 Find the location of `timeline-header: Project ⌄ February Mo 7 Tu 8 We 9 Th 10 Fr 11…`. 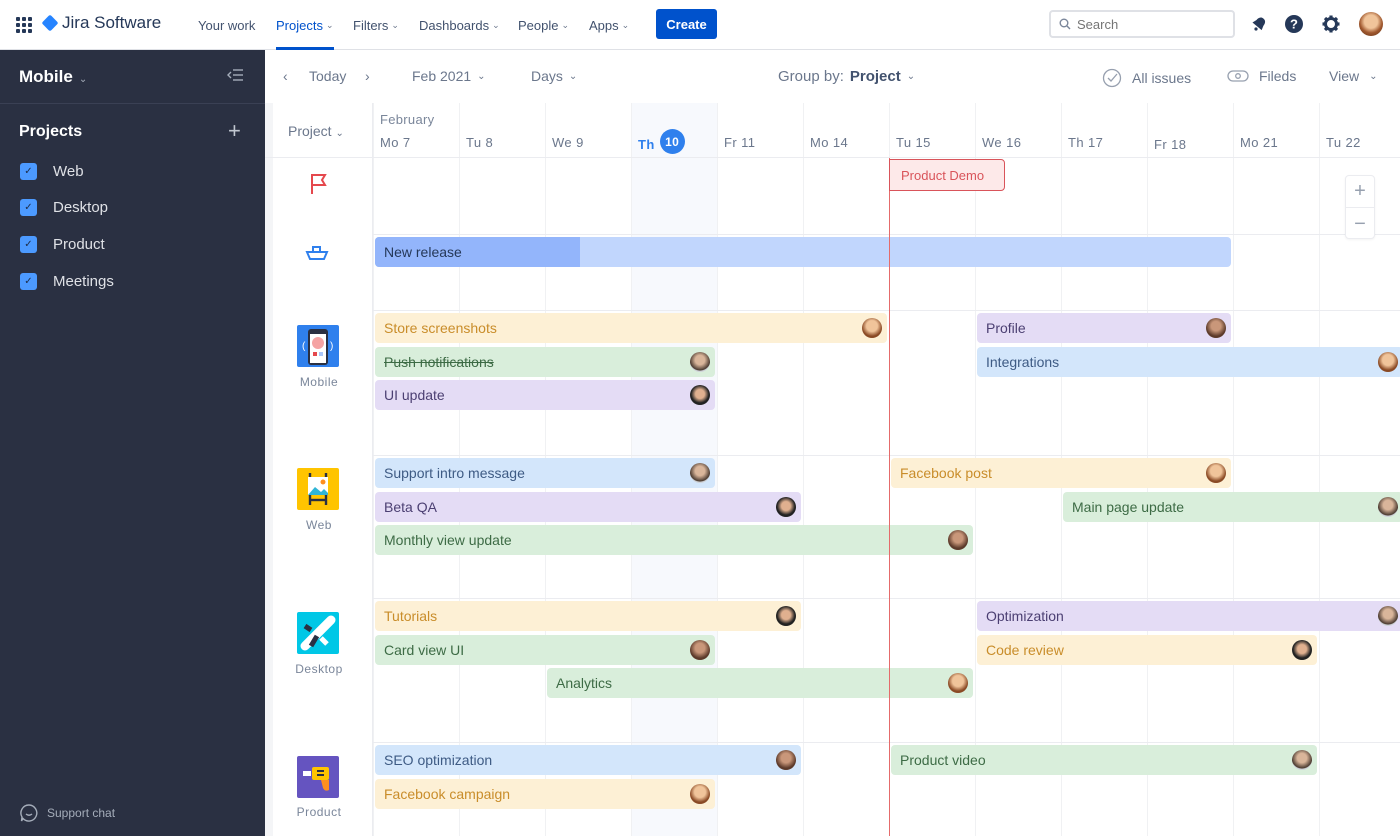

timeline-header: Project ⌄ February Mo 7 Tu 8 We 9 Th 10 Fr 11… is located at coordinates (832, 130).